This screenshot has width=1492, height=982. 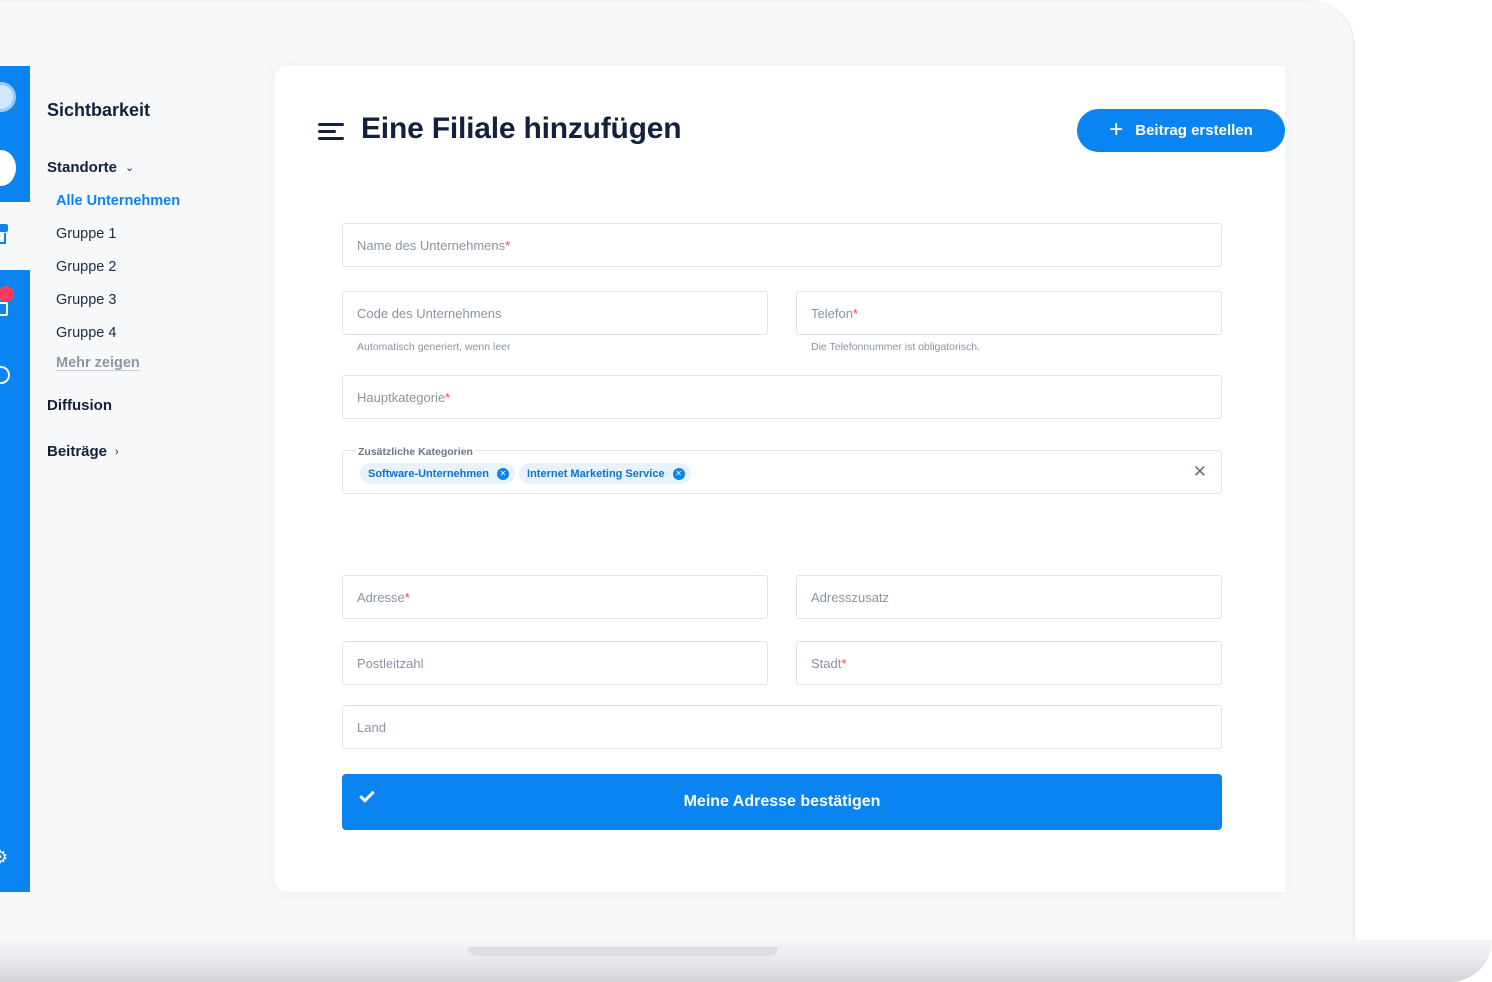 I want to click on chevron-right-icon: ›, so click(x=117, y=451).